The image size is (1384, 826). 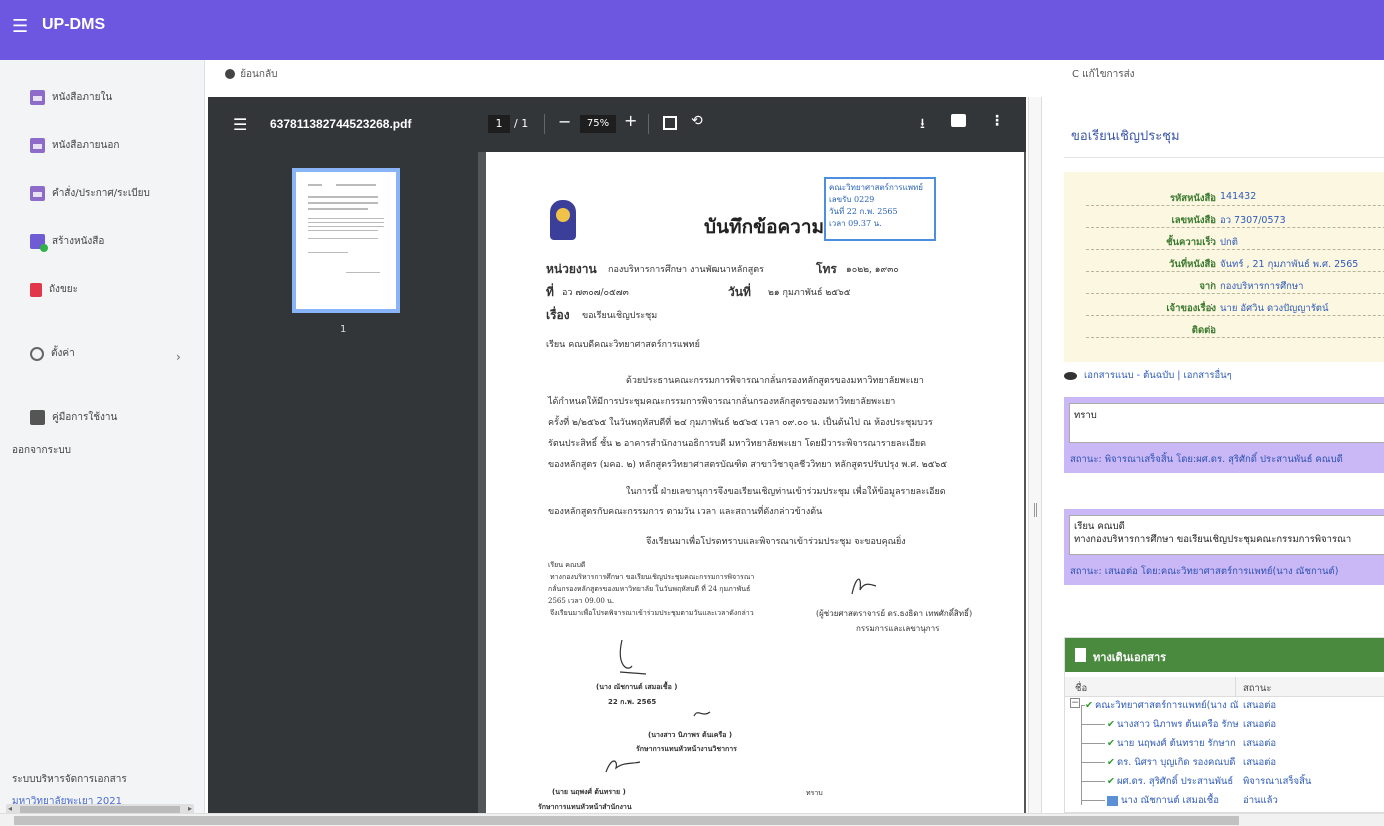 What do you see at coordinates (997, 121) in the screenshot?
I see `more-options-icon: ⋮` at bounding box center [997, 121].